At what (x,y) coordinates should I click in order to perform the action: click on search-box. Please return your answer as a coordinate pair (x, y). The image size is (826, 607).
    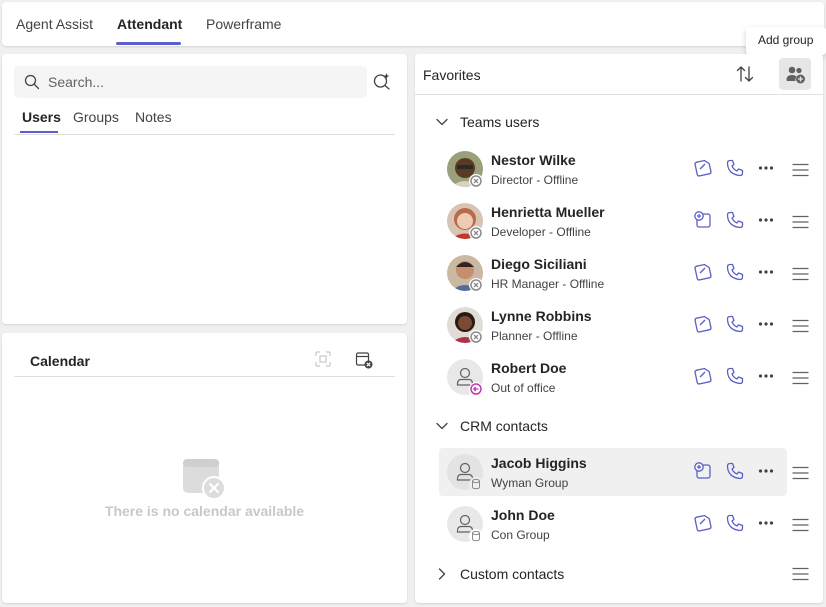
    Looking at the image, I should click on (190, 82).